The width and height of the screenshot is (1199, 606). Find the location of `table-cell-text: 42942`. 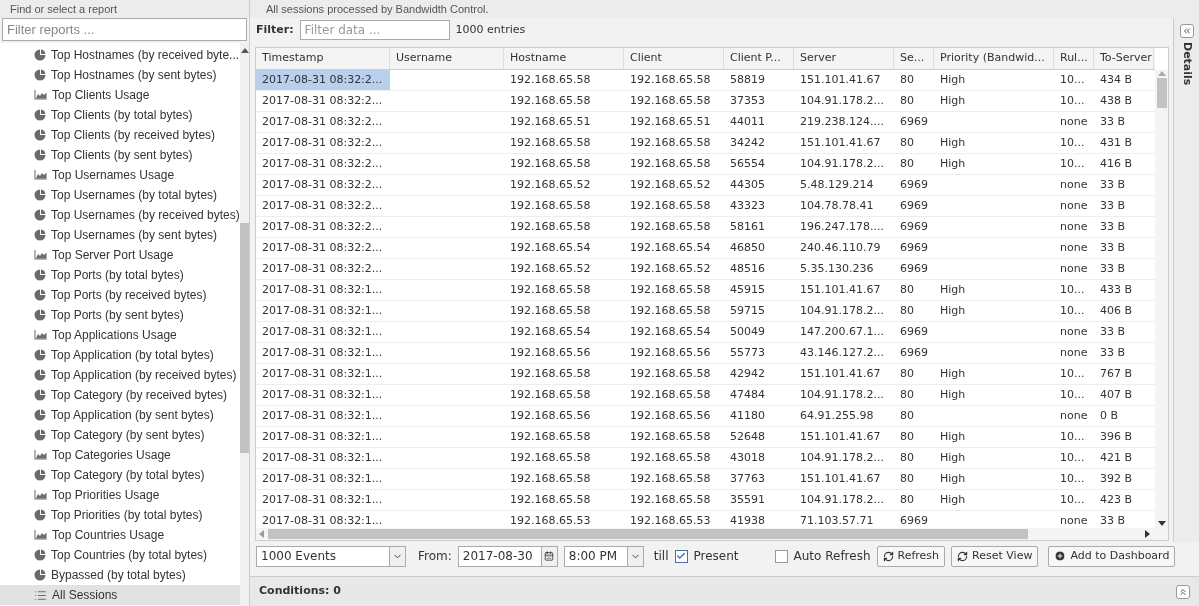

table-cell-text: 42942 is located at coordinates (747, 373).